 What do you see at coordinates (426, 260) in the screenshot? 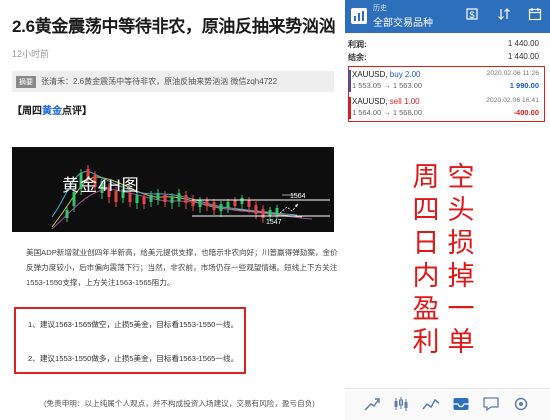
I see `overlay-text-left-column: 周 四 日 内 盈 利` at bounding box center [426, 260].